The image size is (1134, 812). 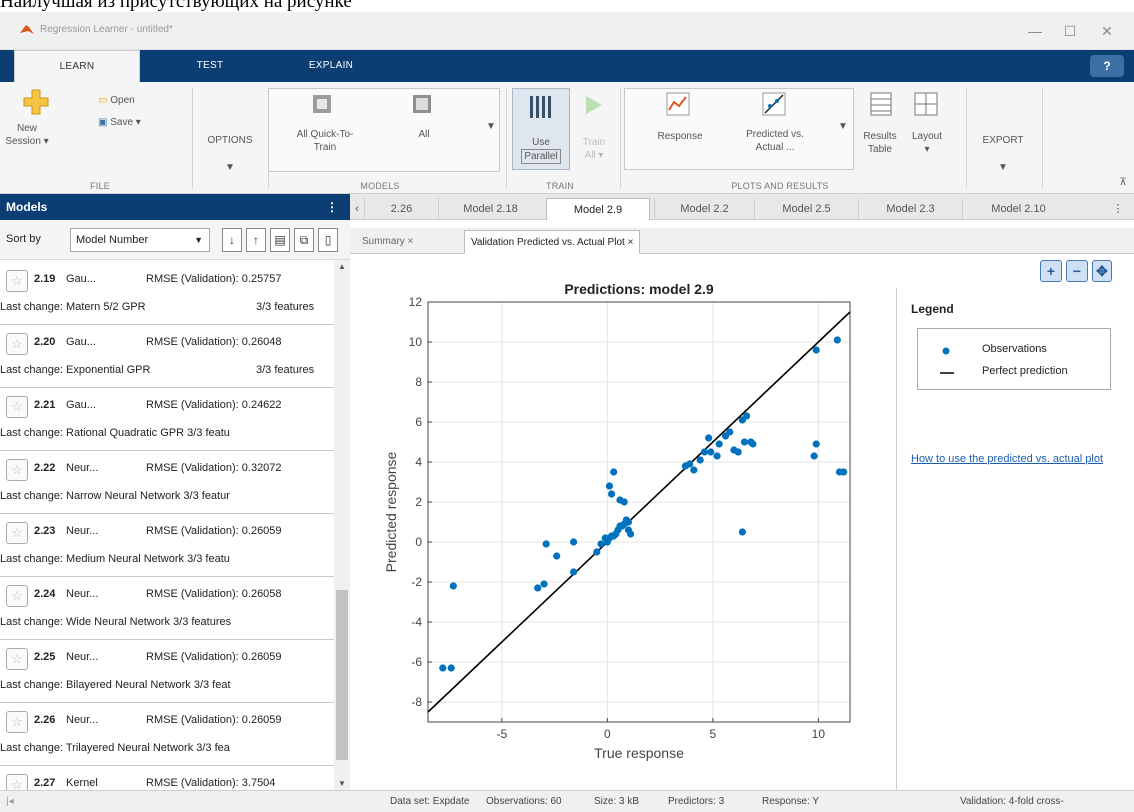 What do you see at coordinates (342, 783) in the screenshot?
I see `scroll-down-icon: ▼` at bounding box center [342, 783].